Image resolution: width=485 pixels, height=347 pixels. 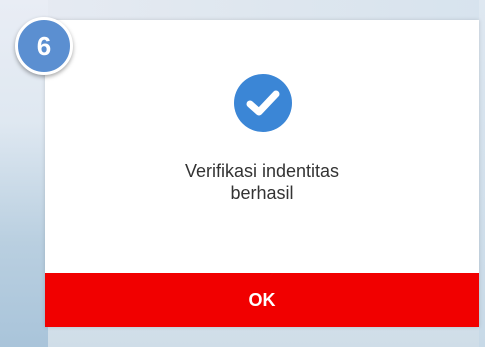 What do you see at coordinates (262, 193) in the screenshot?
I see `message-line-2: berhasil` at bounding box center [262, 193].